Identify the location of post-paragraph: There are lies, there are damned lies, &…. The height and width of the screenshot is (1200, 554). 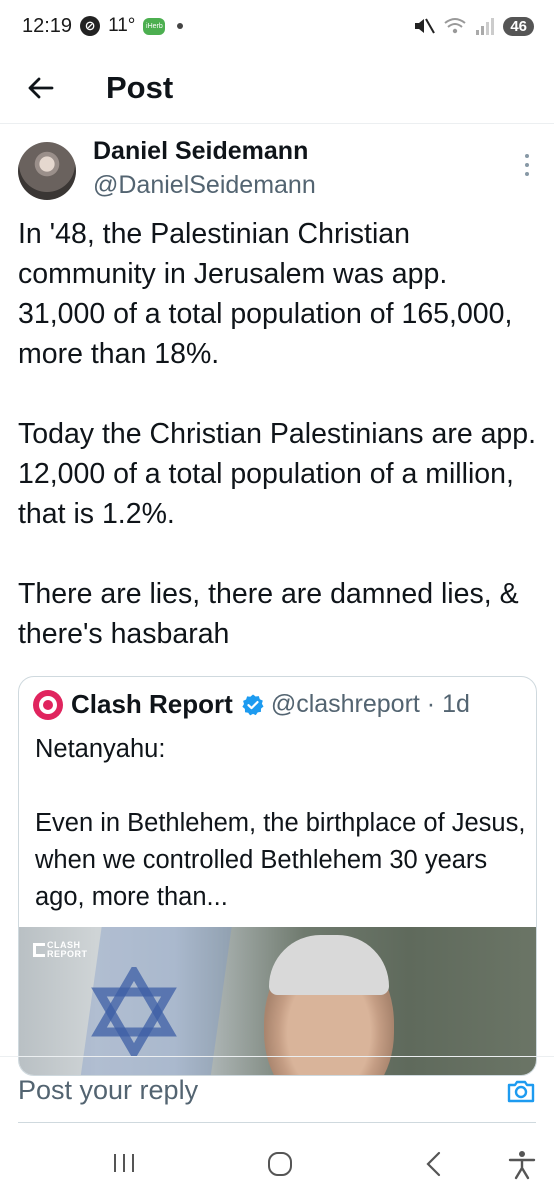
(268, 614).